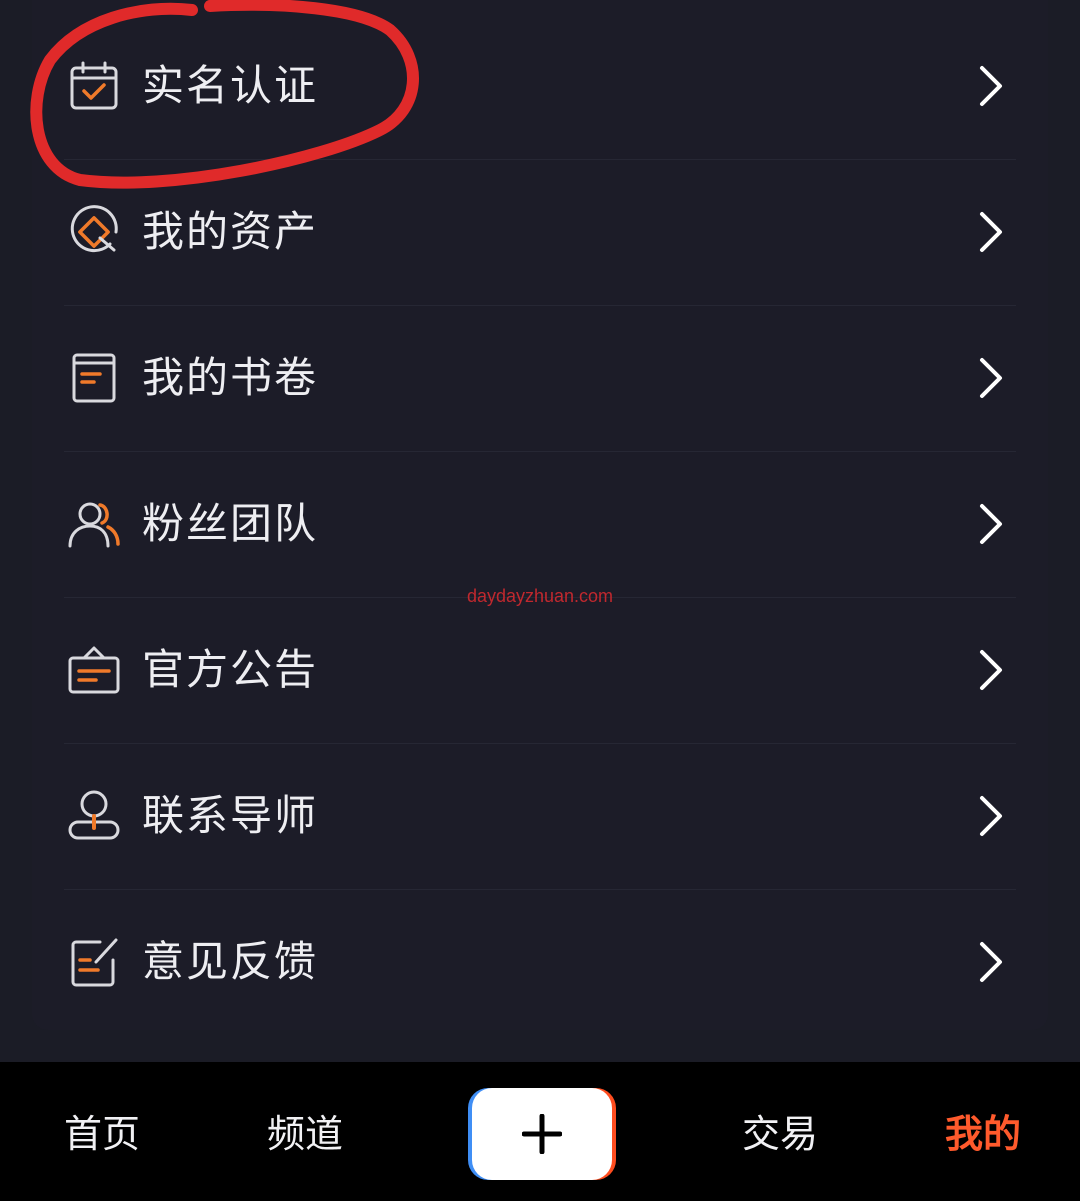  I want to click on publish-plus-button, so click(542, 1134).